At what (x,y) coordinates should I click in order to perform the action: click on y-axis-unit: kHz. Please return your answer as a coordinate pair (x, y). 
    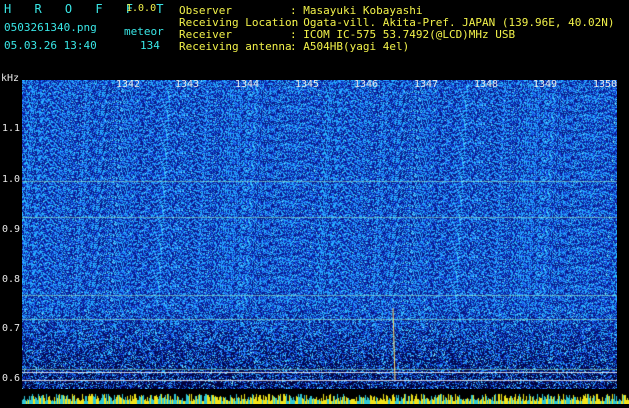
    Looking at the image, I should click on (10, 78).